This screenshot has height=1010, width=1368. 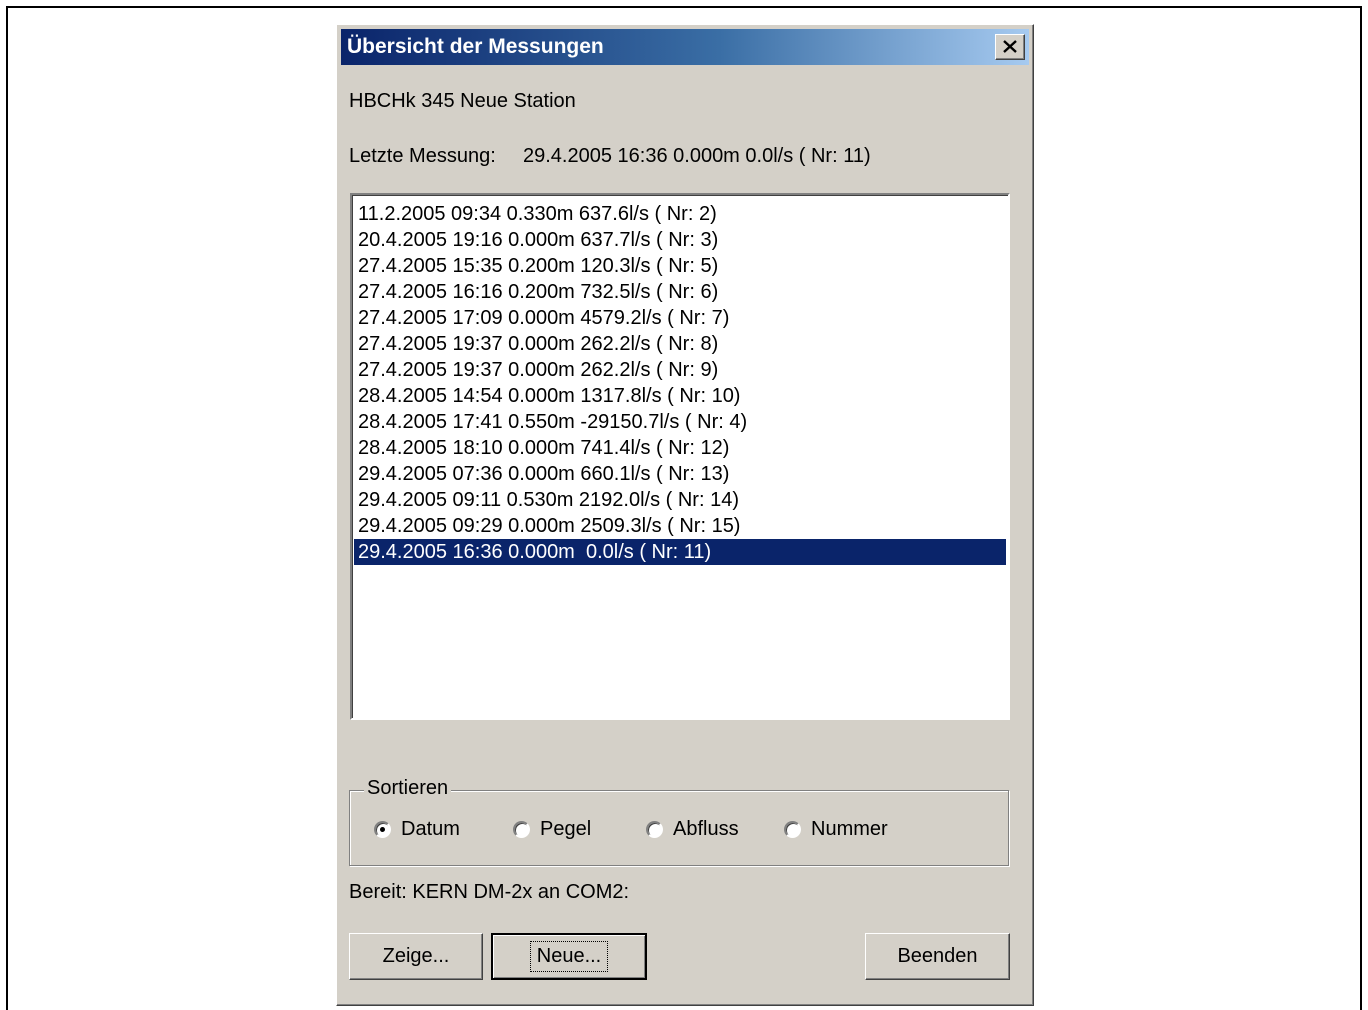 I want to click on sort-option-label: Nummer, so click(x=849, y=829).